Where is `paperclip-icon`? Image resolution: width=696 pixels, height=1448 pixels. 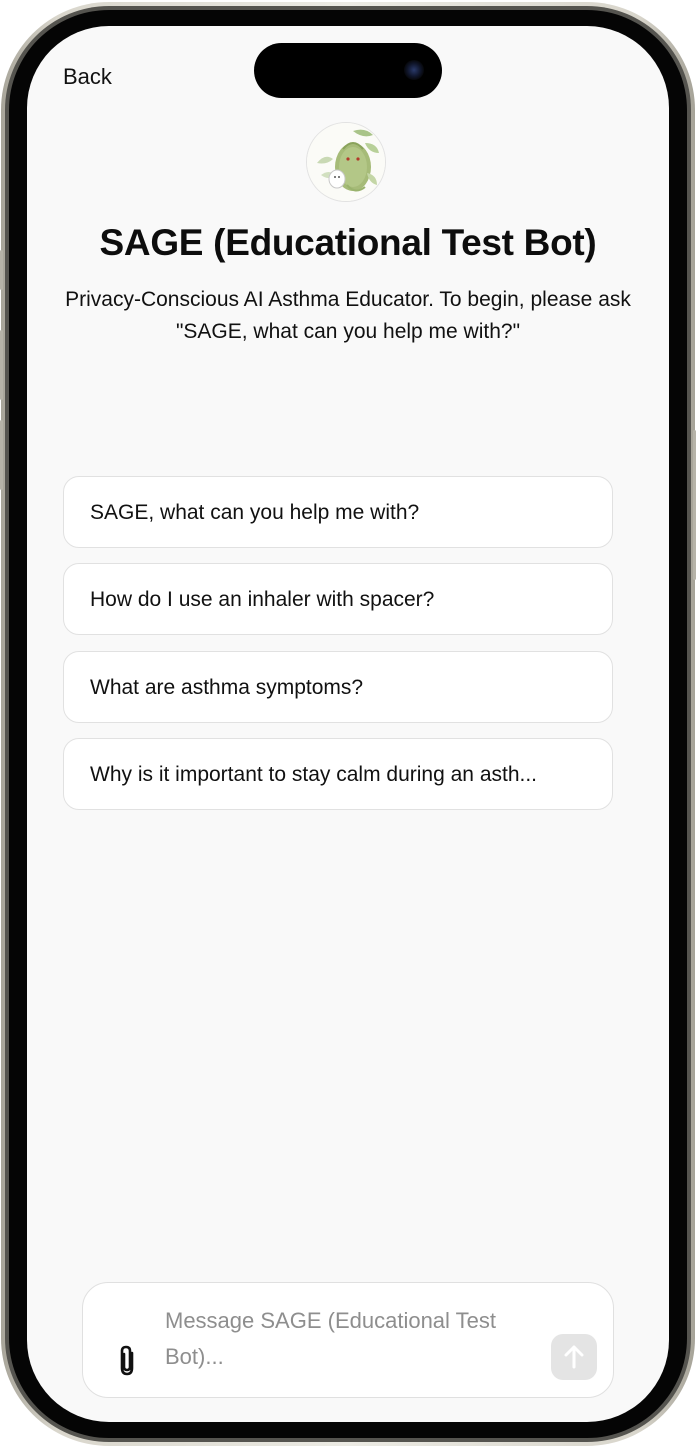
paperclip-icon is located at coordinates (127, 1361).